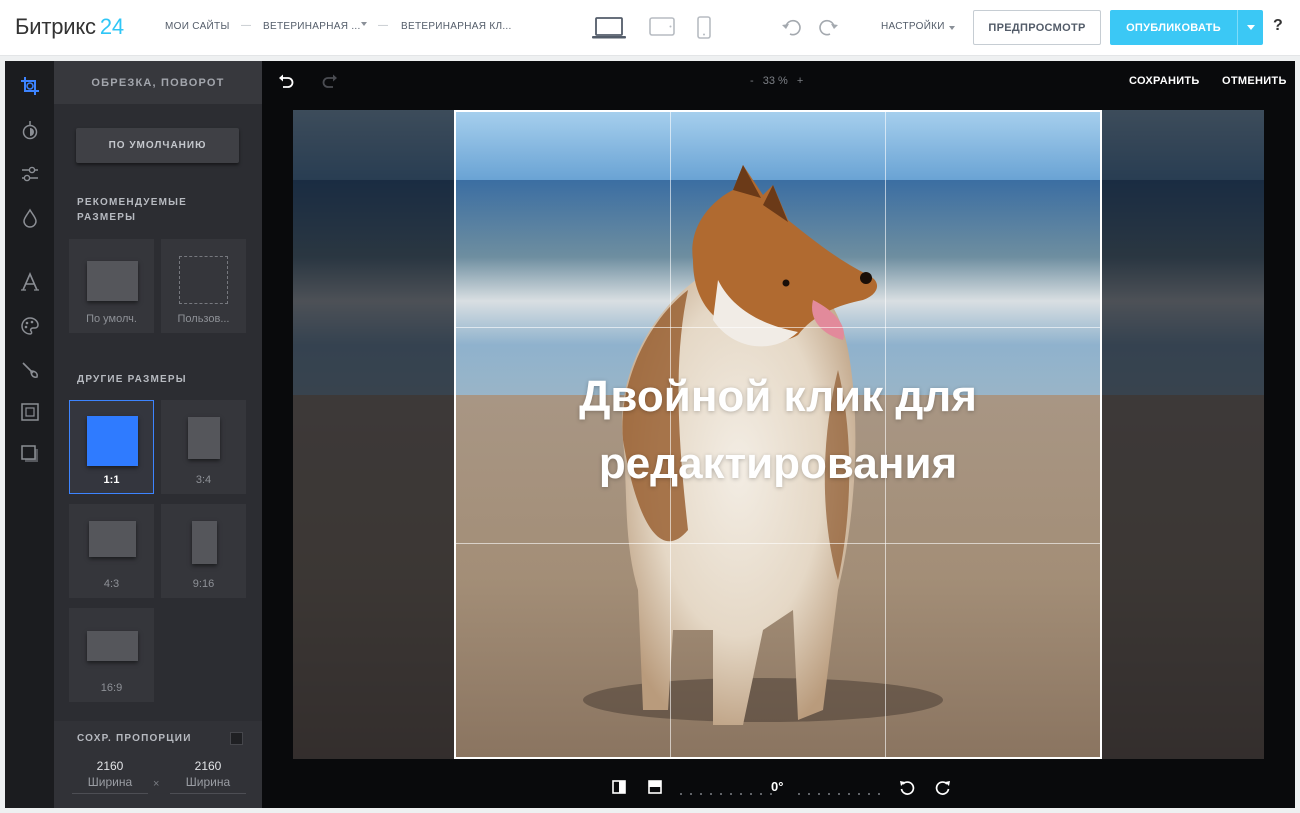 This screenshot has width=1300, height=813. What do you see at coordinates (203, 480) in the screenshot?
I see `size-option-label: 3:4` at bounding box center [203, 480].